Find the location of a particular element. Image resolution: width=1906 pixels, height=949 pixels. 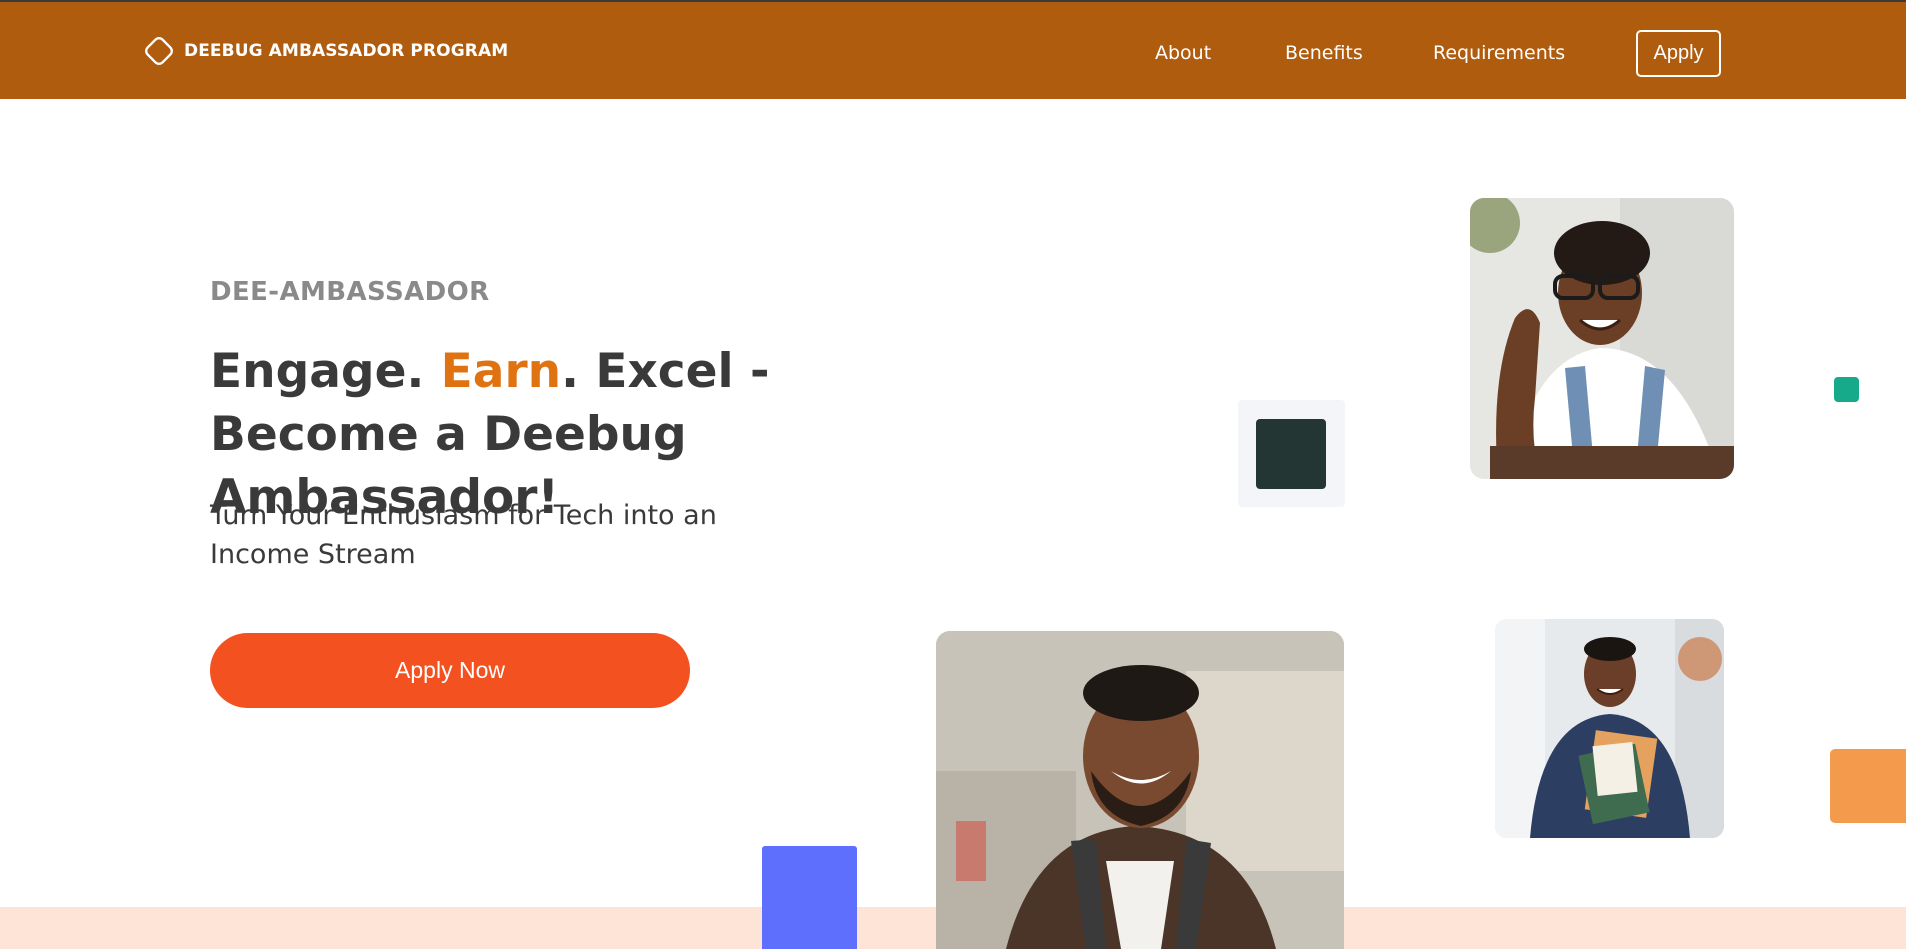

headline-part-engage: Engage. is located at coordinates (325, 371).